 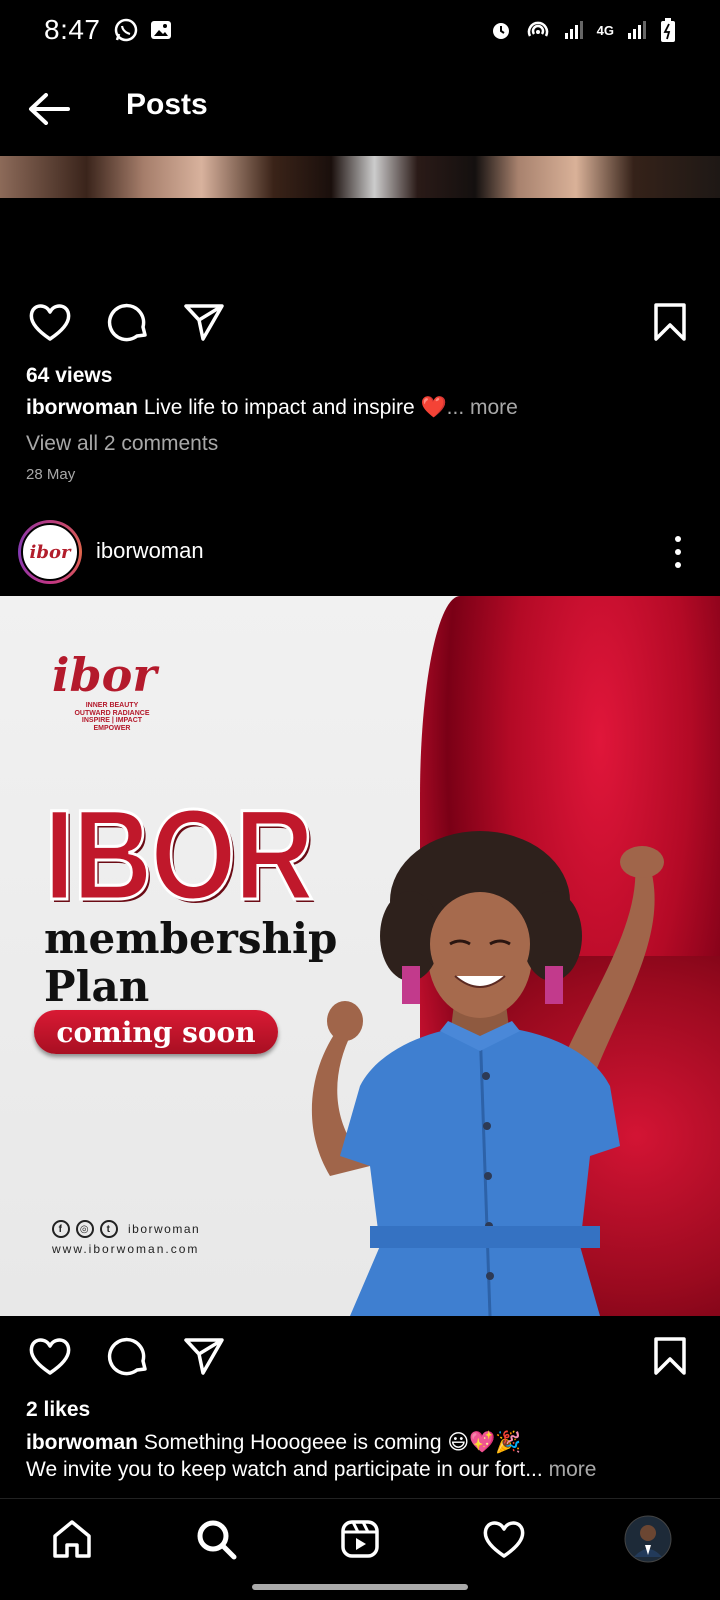 I want to click on view-comments-link: View all 2 comments, so click(x=122, y=444).